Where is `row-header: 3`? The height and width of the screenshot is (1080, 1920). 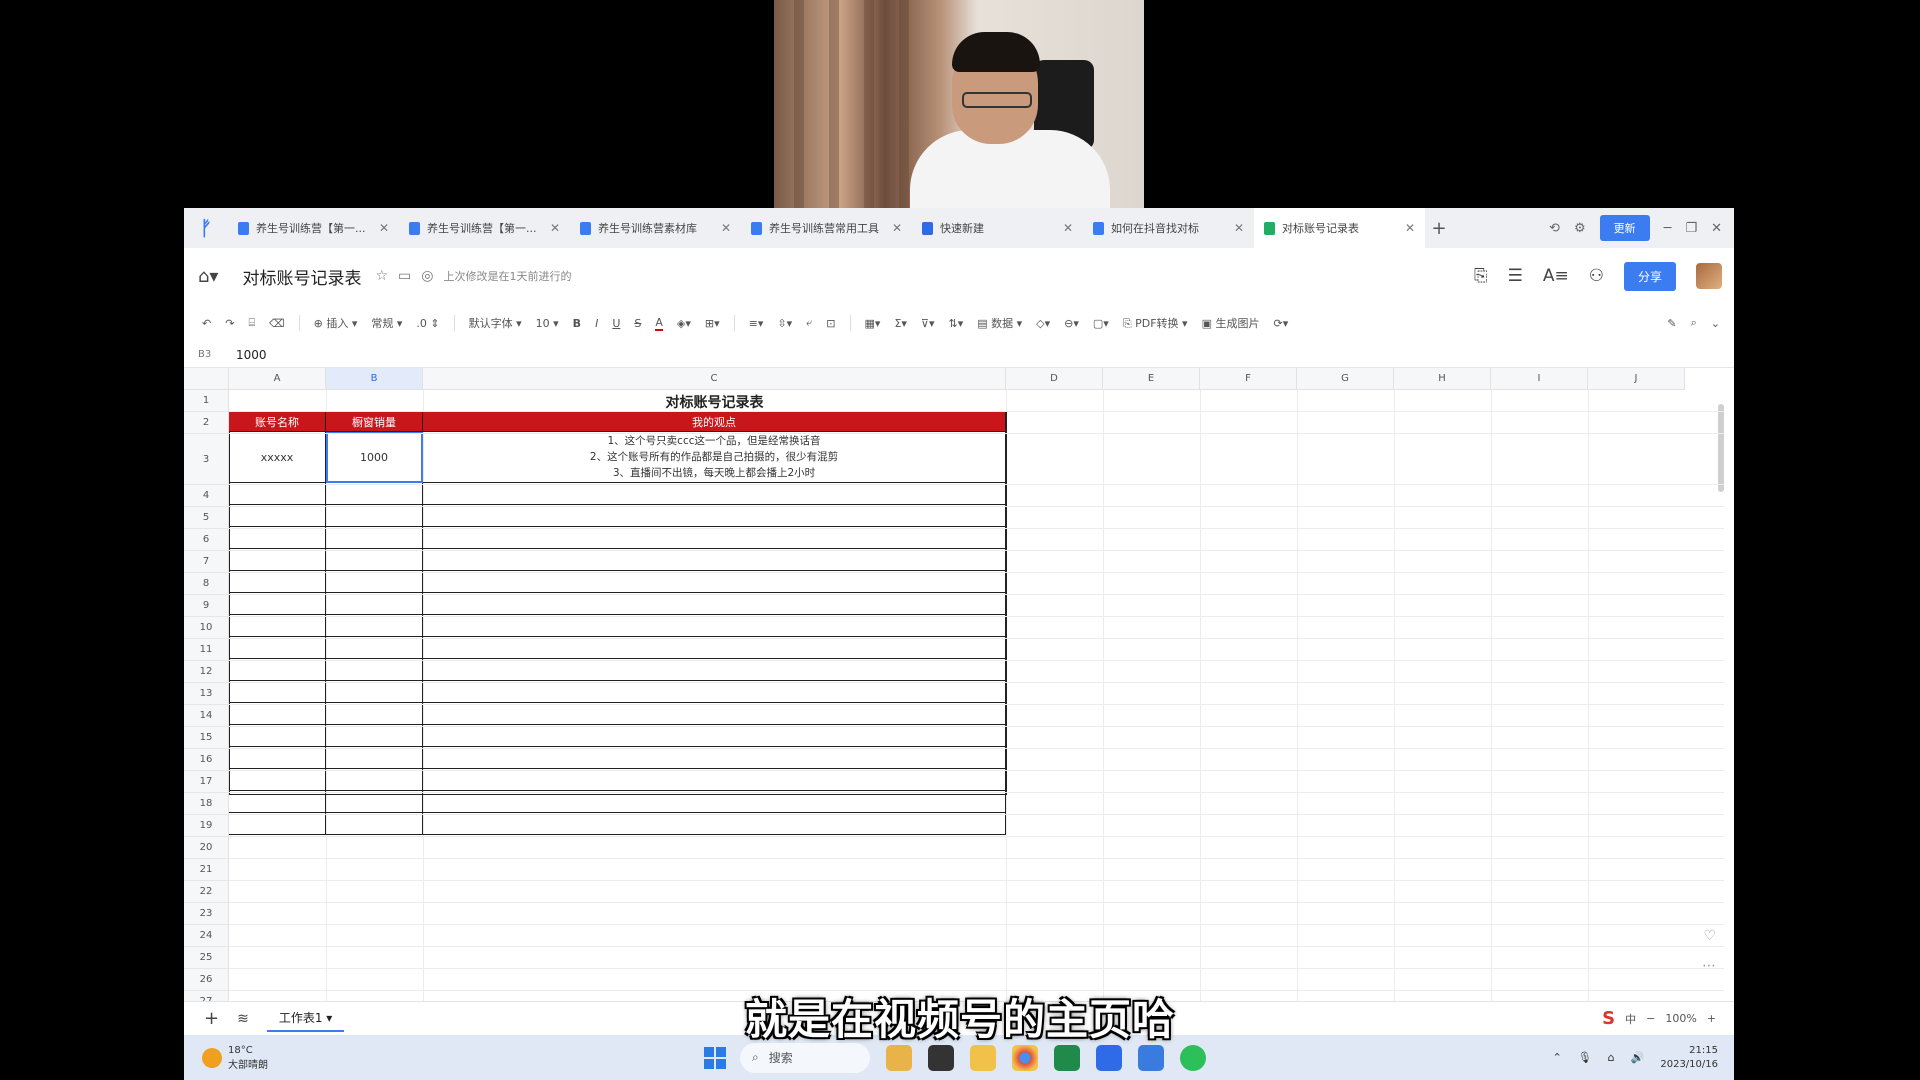
row-header: 3 is located at coordinates (206, 459).